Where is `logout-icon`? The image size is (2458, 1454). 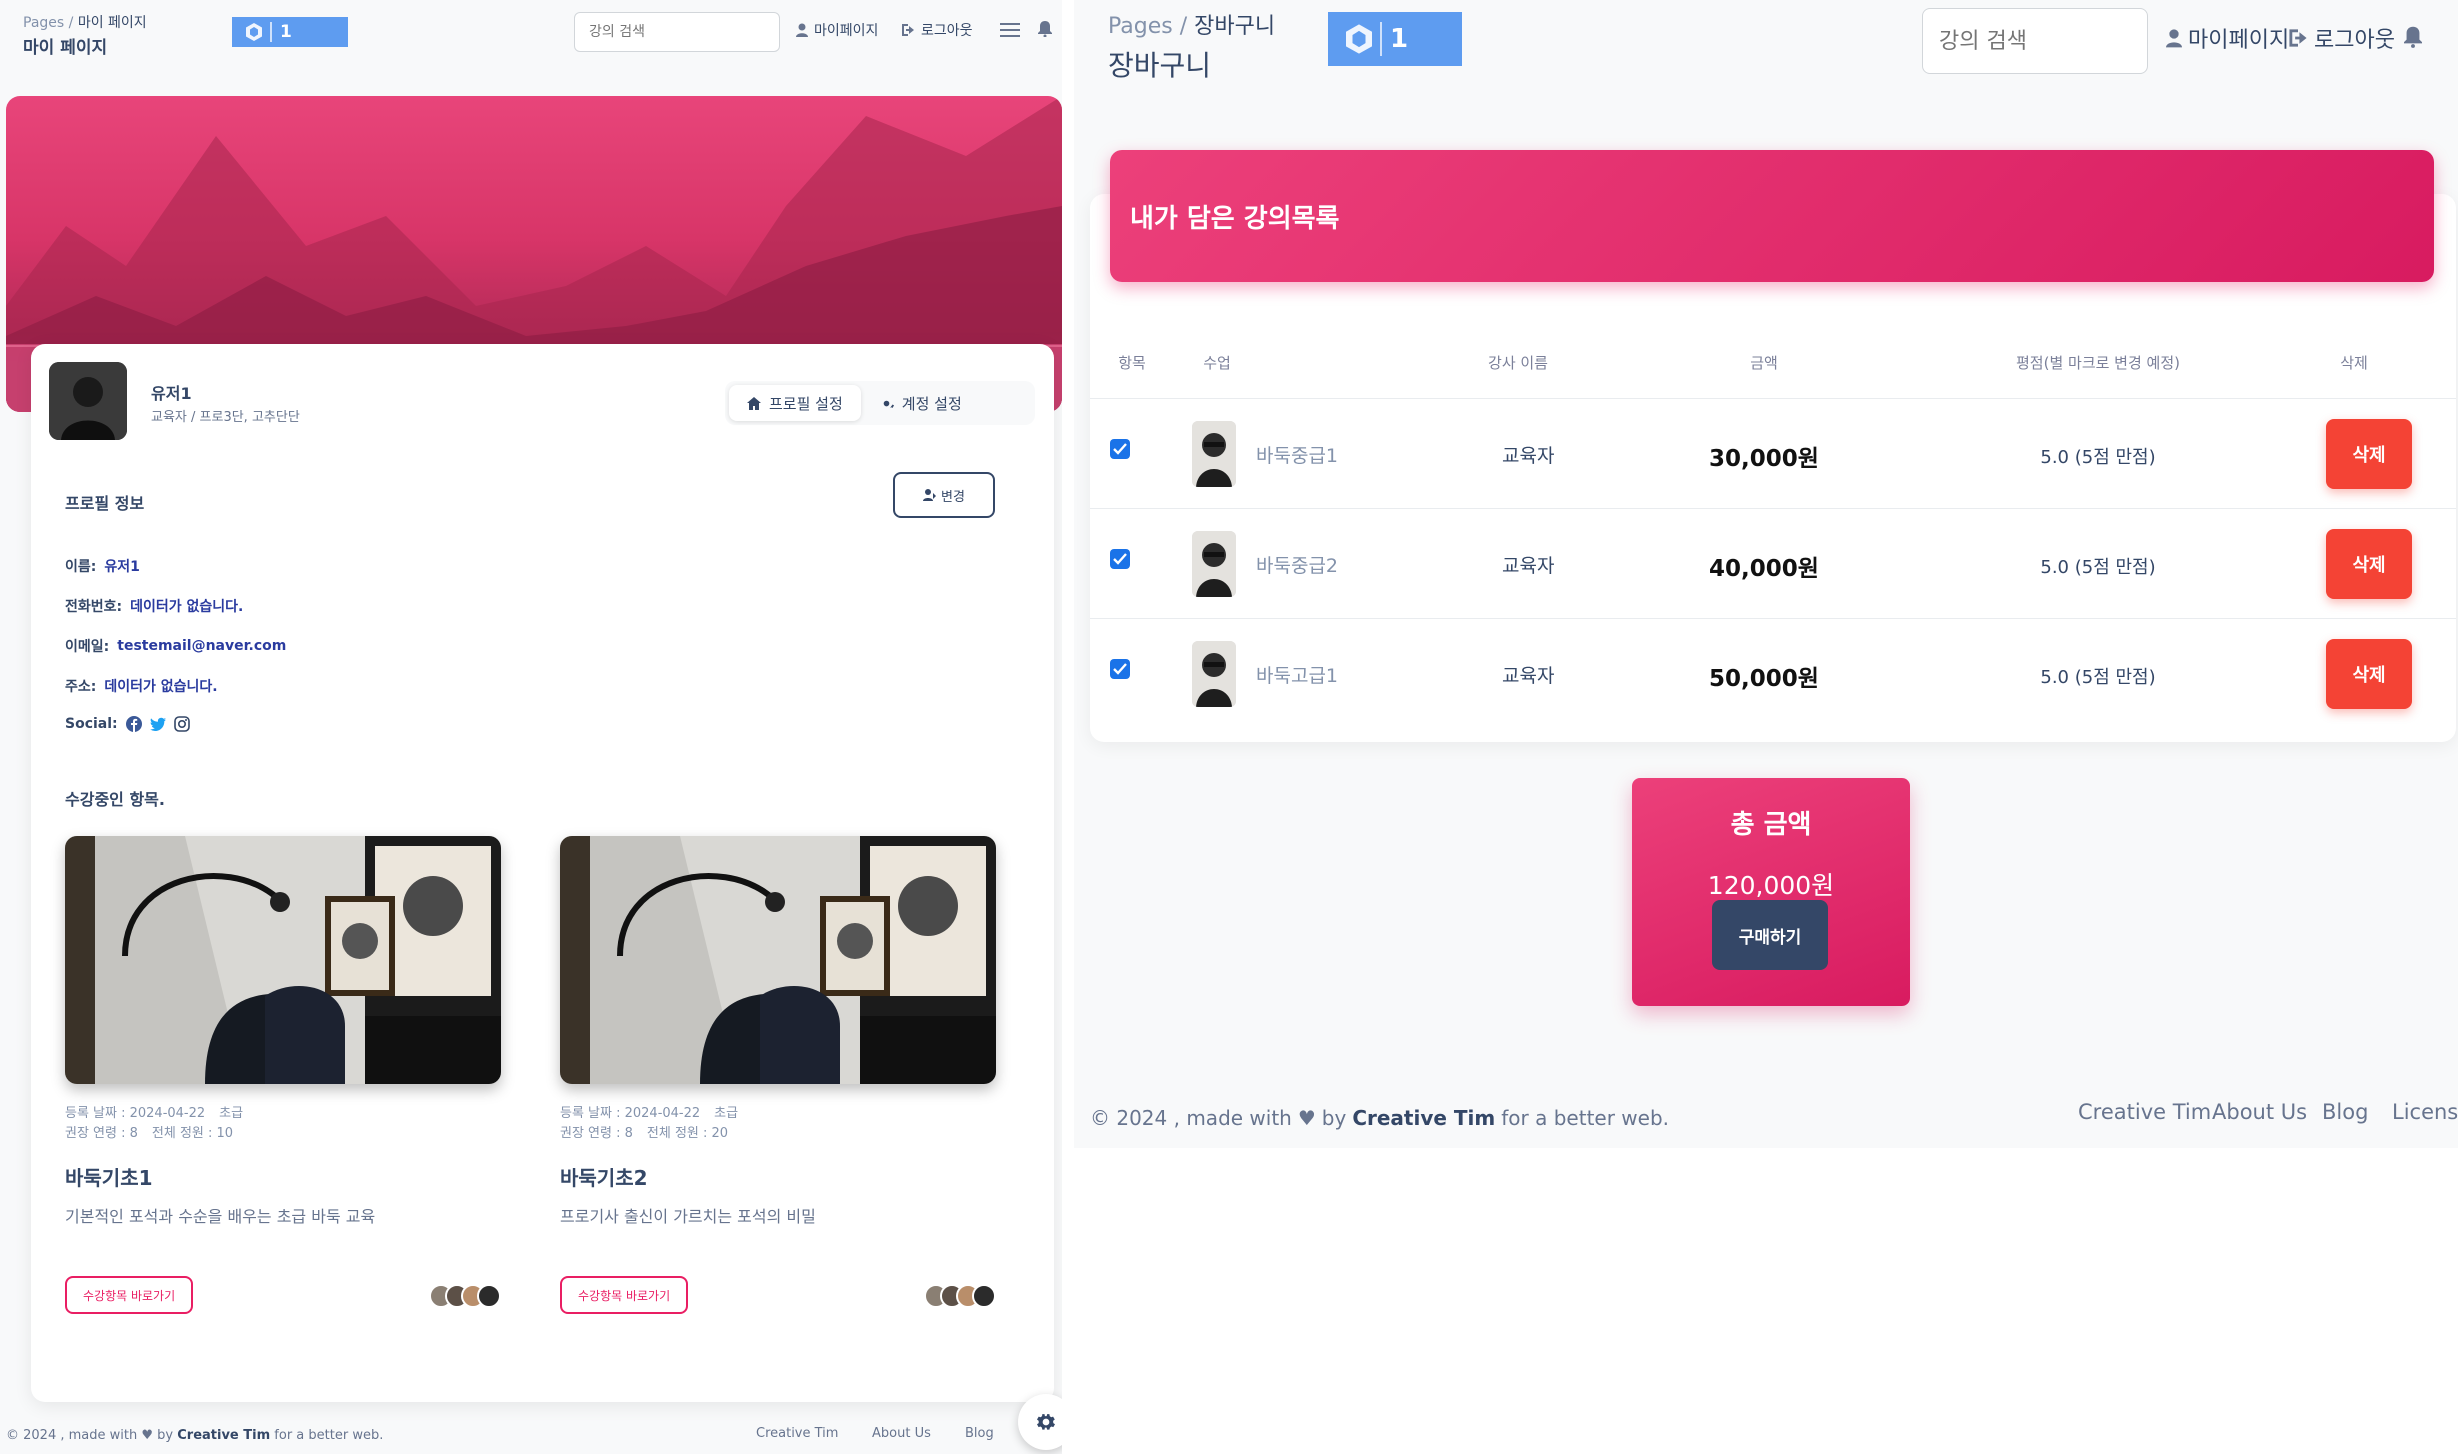 logout-icon is located at coordinates (2298, 38).